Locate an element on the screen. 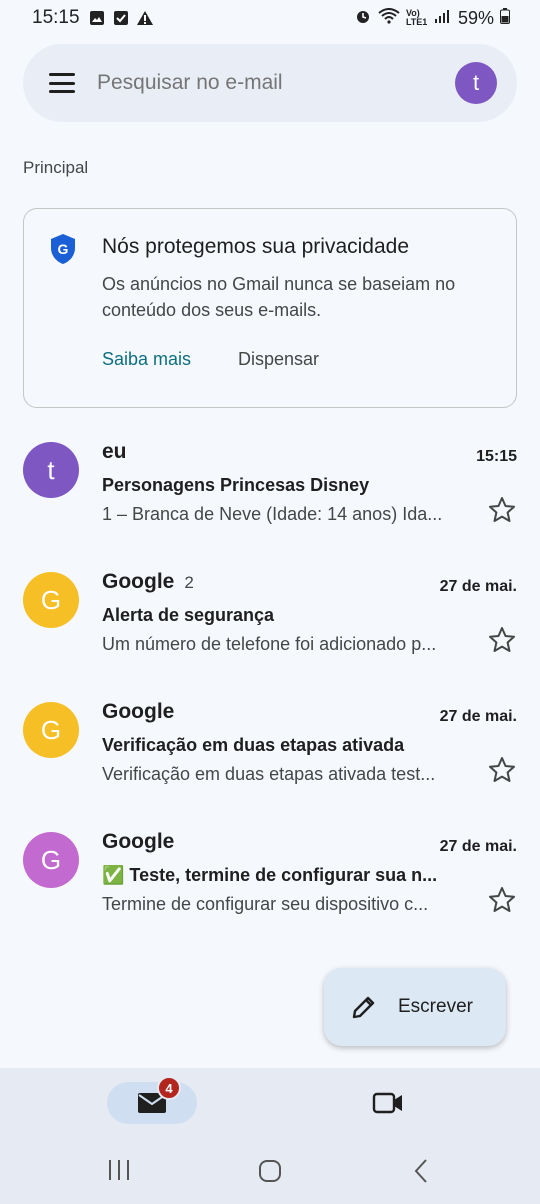 The width and height of the screenshot is (540, 1204). email-subject: Alerta de segurança is located at coordinates (188, 615).